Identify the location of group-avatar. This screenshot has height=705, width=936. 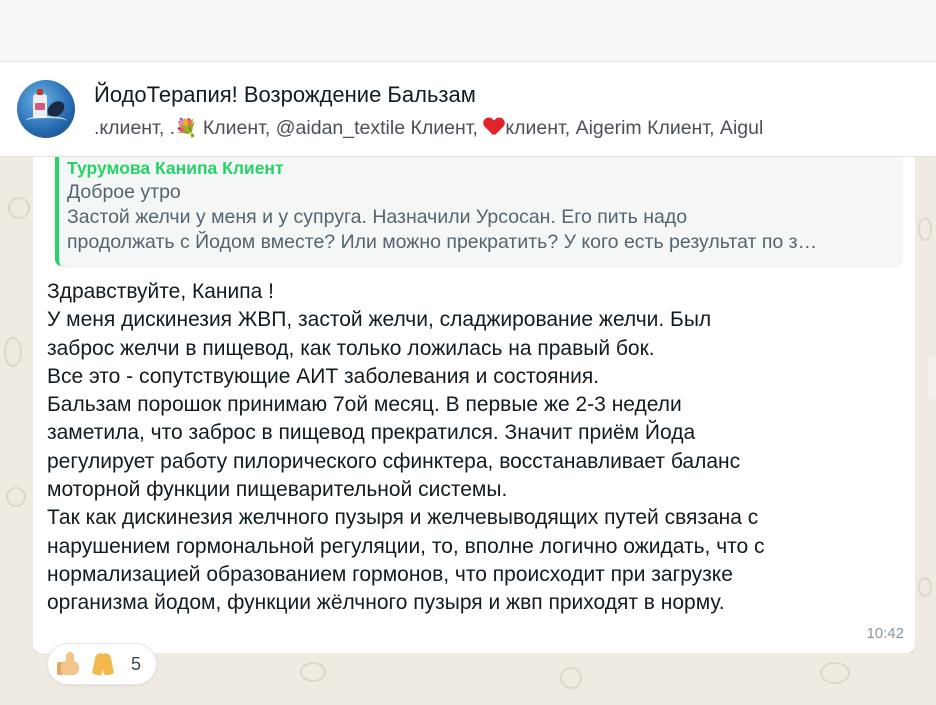
(46, 109).